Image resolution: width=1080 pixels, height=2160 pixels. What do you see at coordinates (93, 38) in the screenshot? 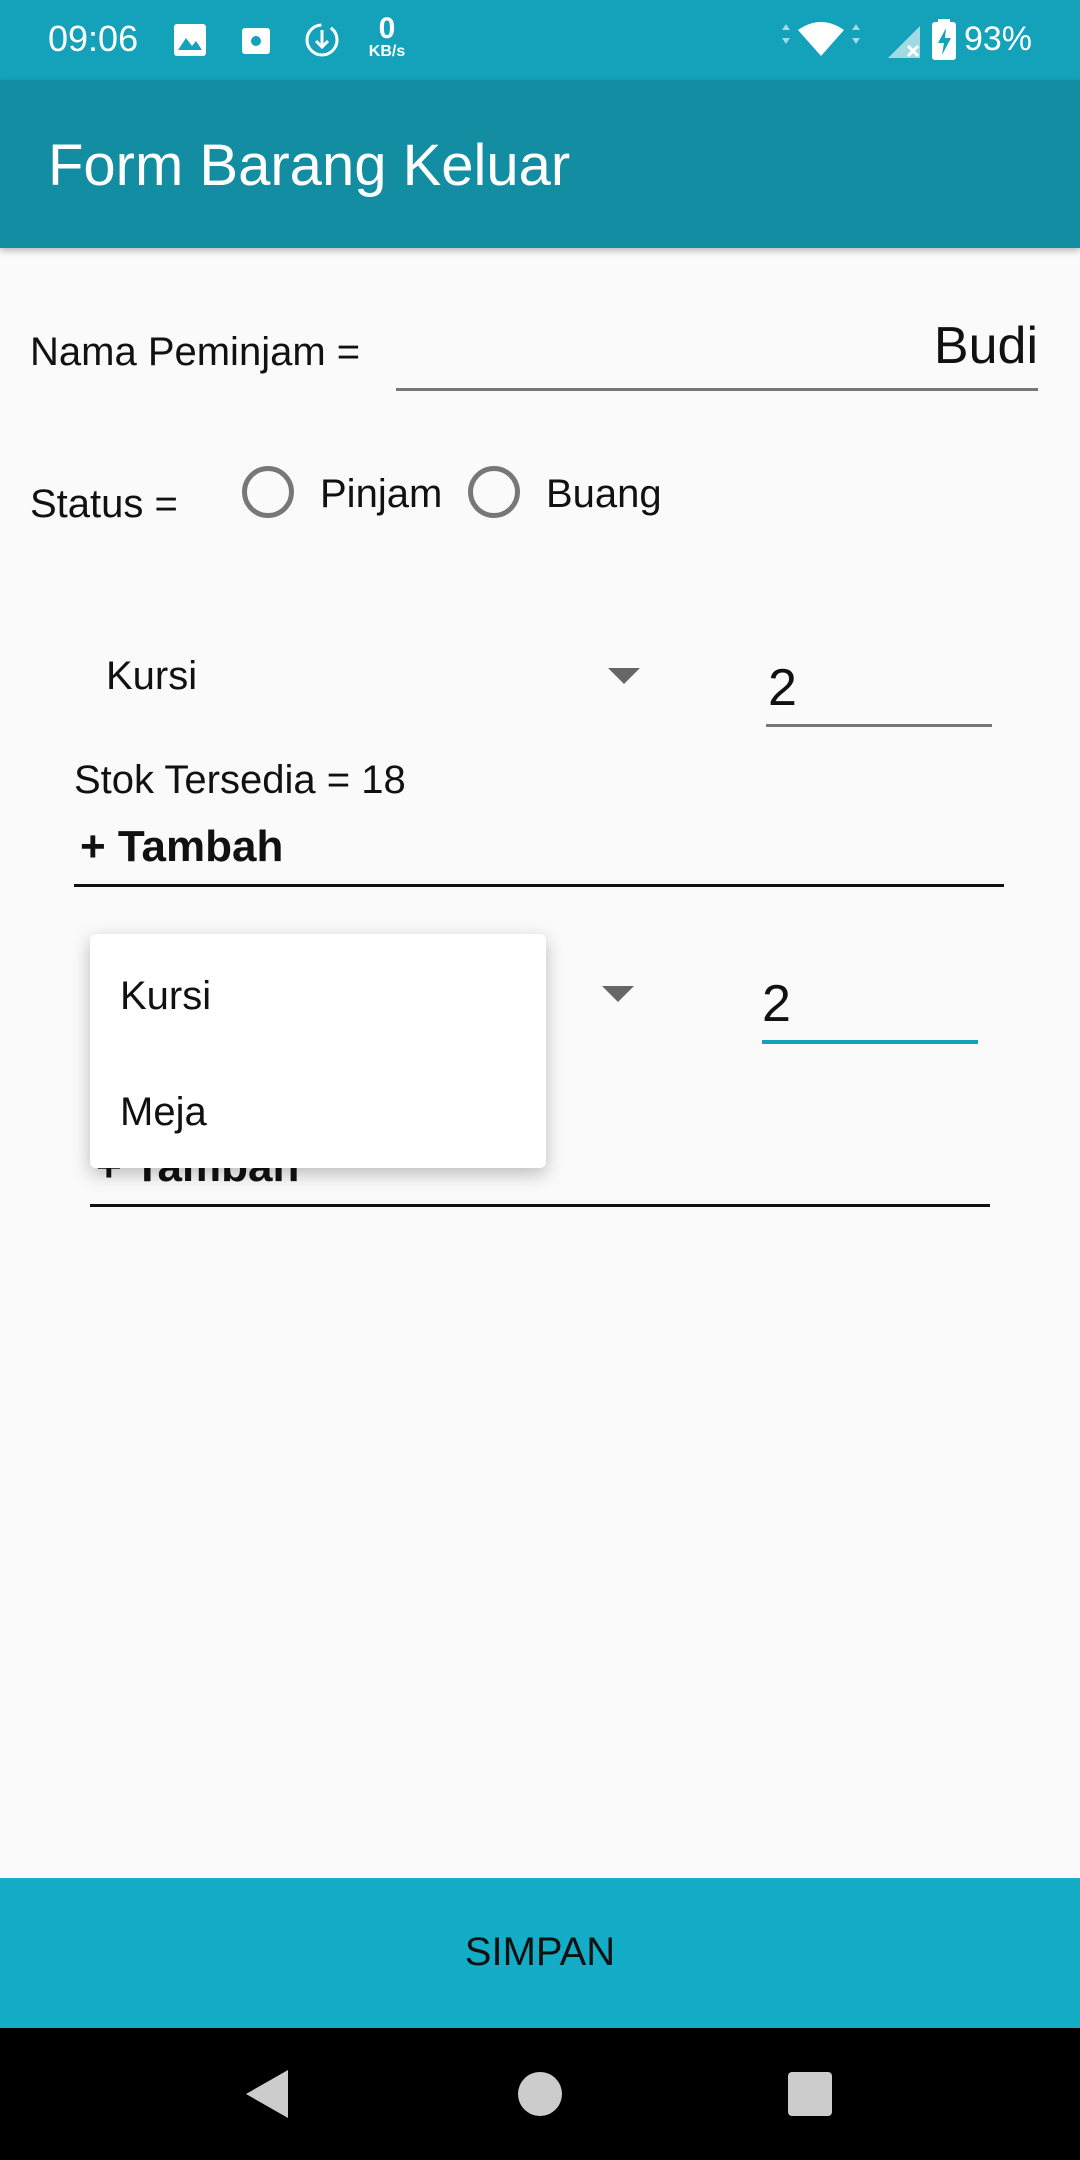
I see `status-time: 09:06` at bounding box center [93, 38].